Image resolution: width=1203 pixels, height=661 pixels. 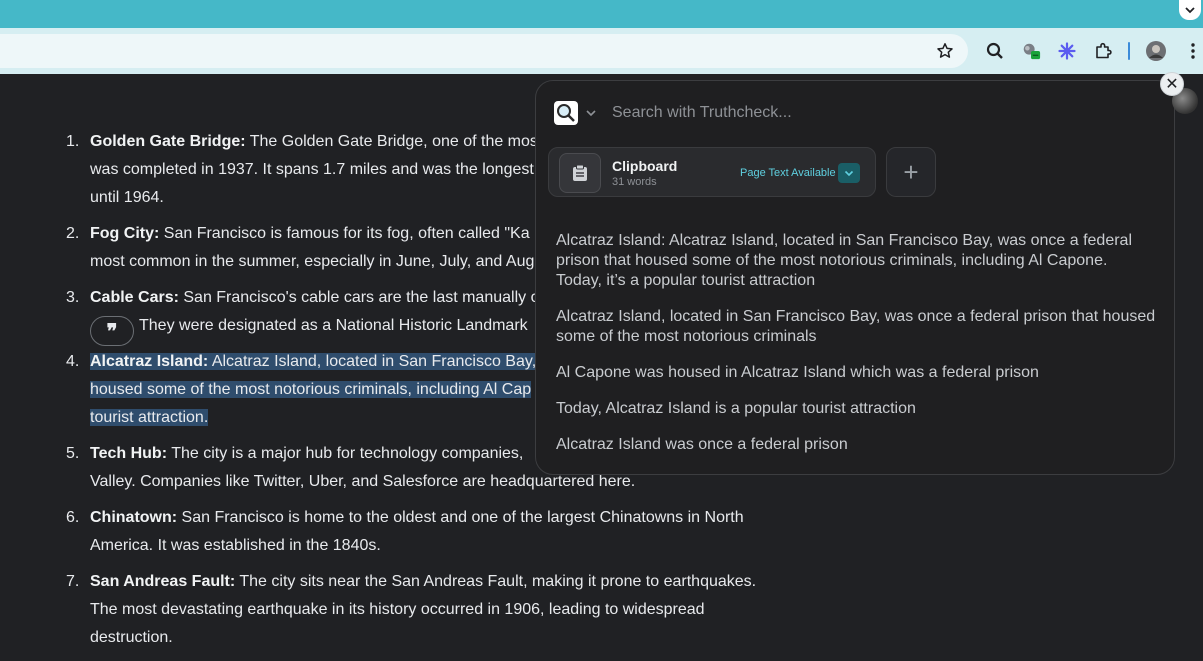 What do you see at coordinates (134, 297) in the screenshot?
I see `item-title: Cable Cars:` at bounding box center [134, 297].